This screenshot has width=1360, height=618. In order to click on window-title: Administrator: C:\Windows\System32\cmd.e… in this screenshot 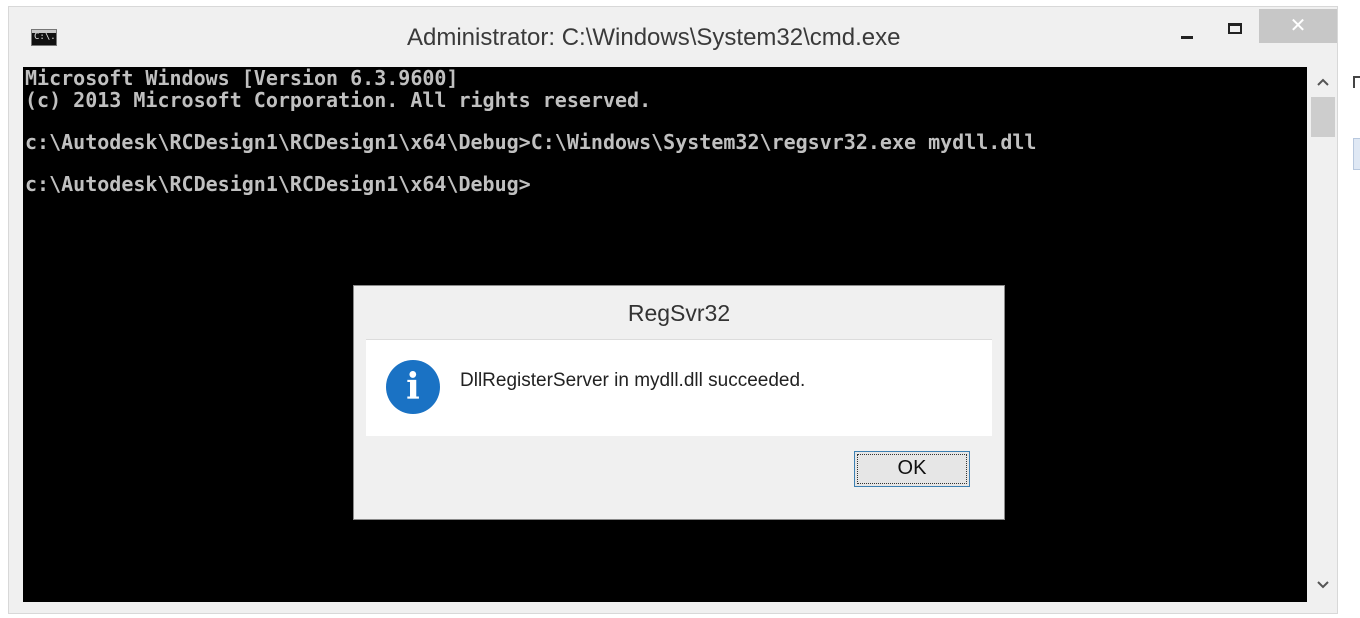, I will do `click(654, 37)`.